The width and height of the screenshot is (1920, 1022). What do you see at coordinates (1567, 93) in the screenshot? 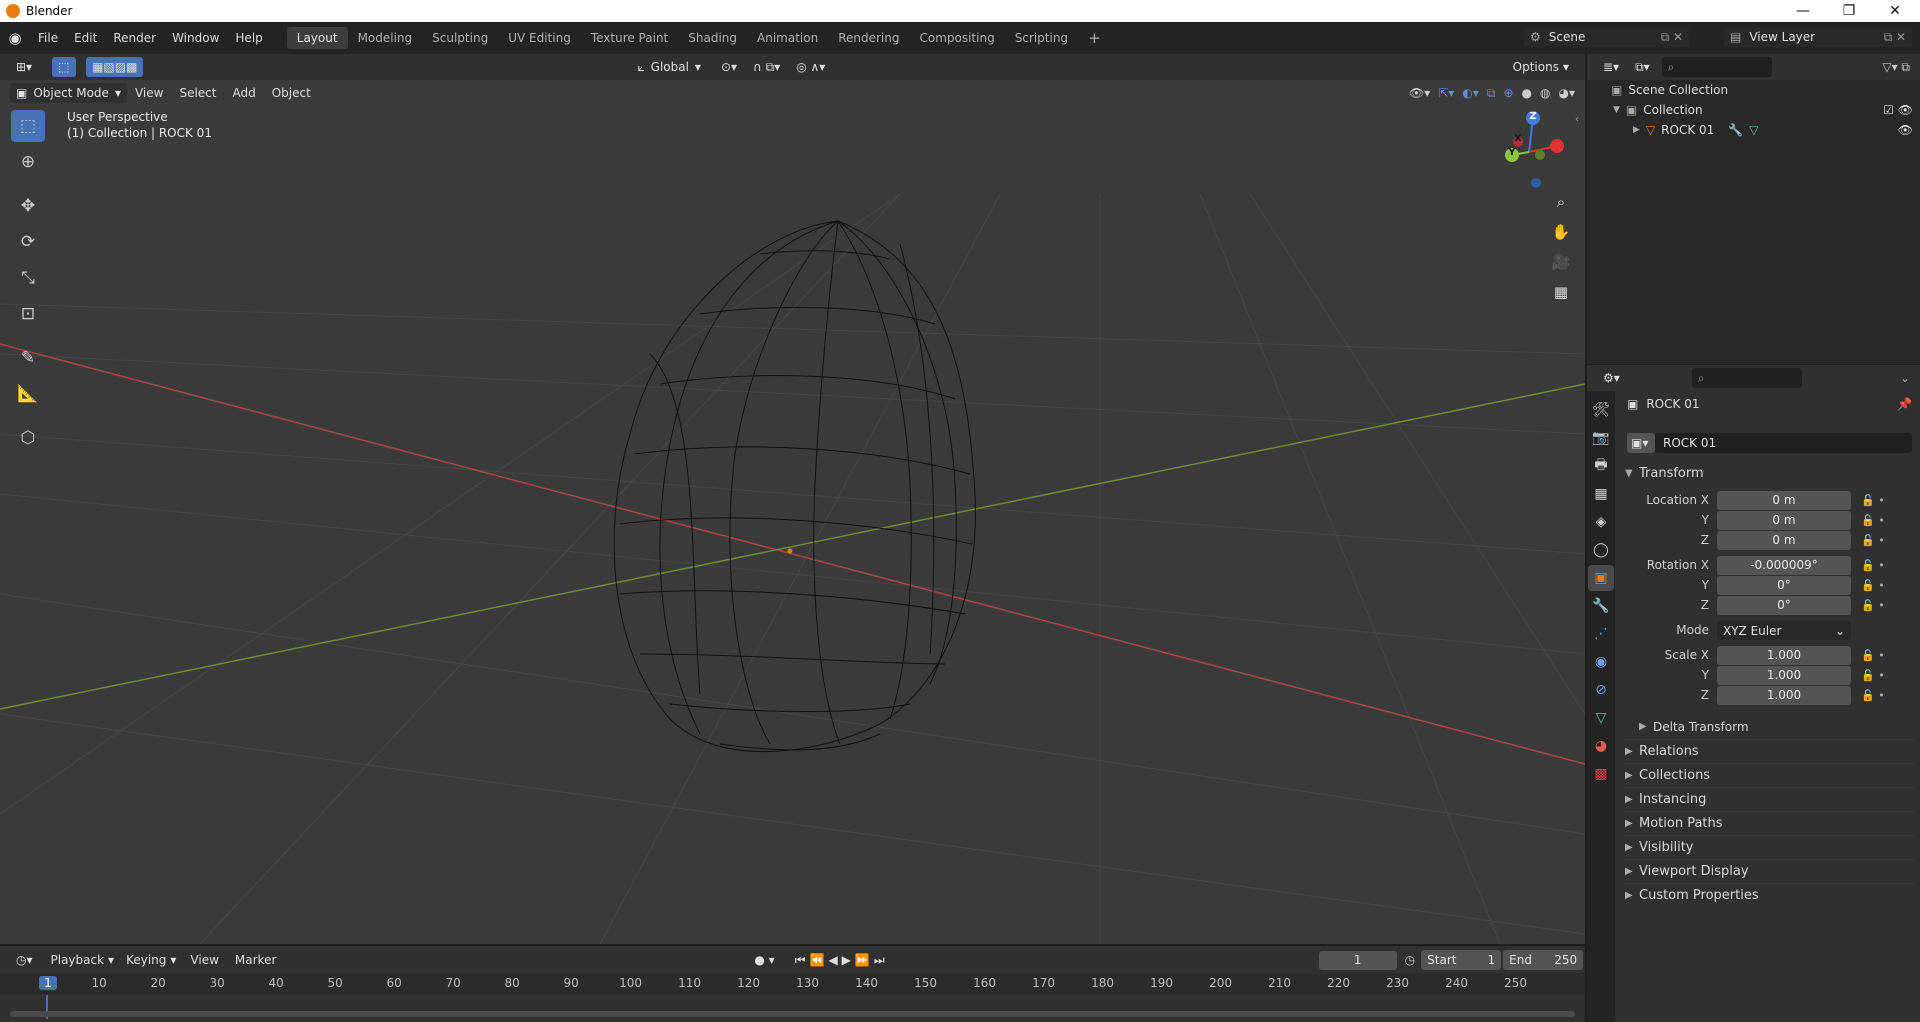
I see `rendered-shading-icon: ◕▾` at bounding box center [1567, 93].